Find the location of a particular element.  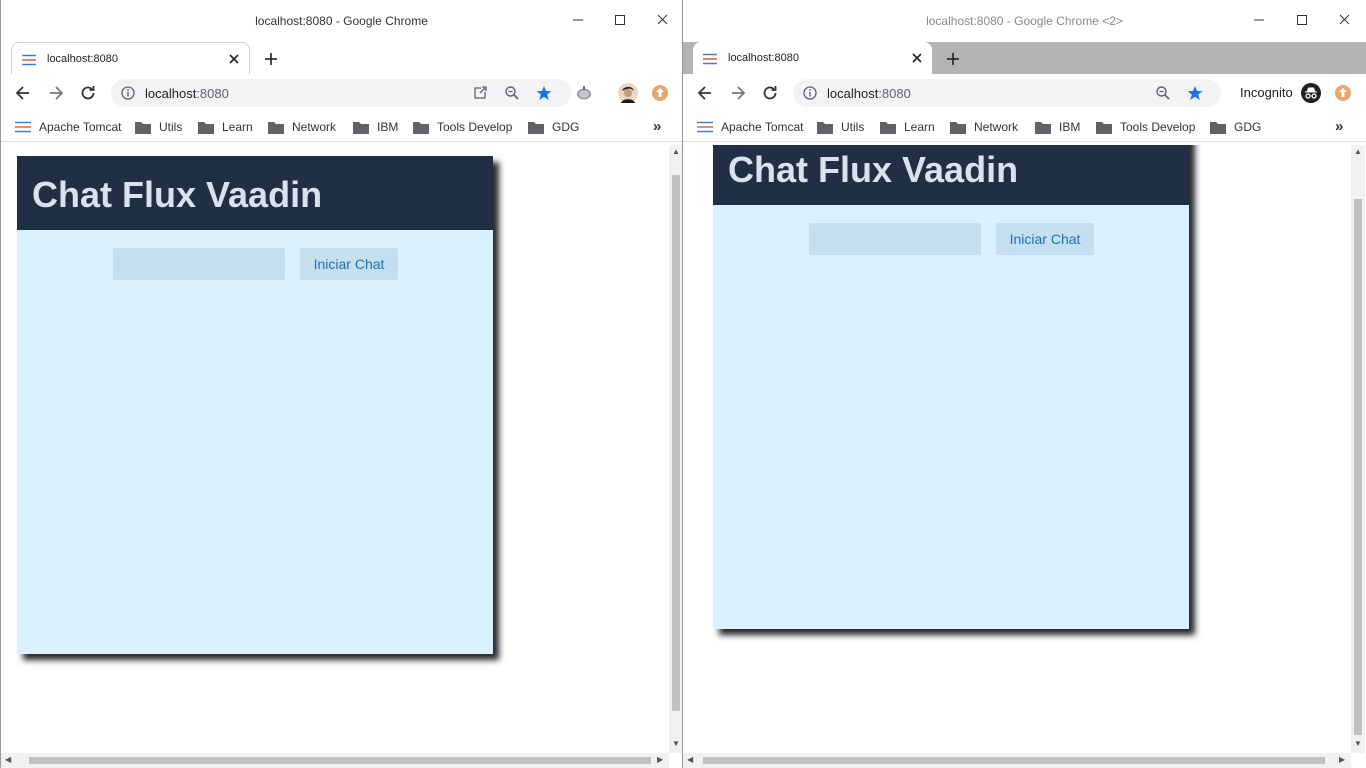

tab-strip: localhost:8080 is located at coordinates (1024, 58).